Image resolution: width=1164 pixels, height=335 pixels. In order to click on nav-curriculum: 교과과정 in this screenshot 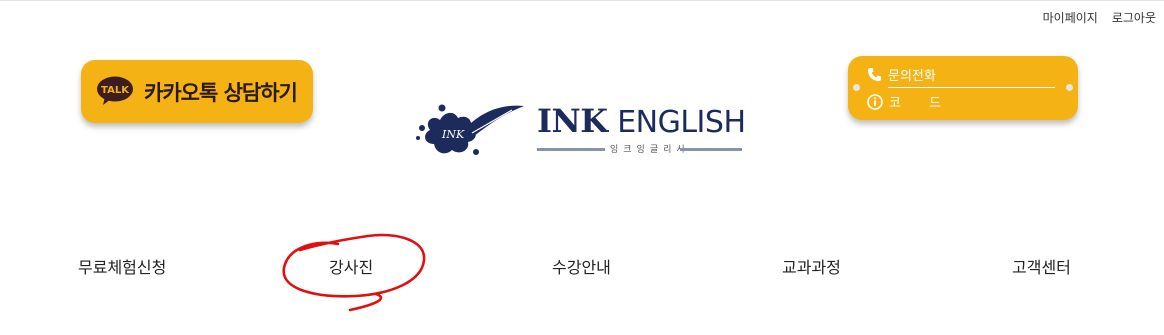, I will do `click(811, 266)`.